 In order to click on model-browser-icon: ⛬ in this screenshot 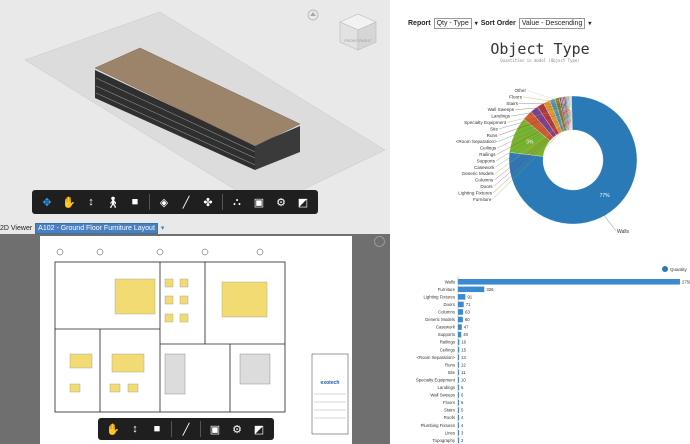, I will do `click(237, 202)`.